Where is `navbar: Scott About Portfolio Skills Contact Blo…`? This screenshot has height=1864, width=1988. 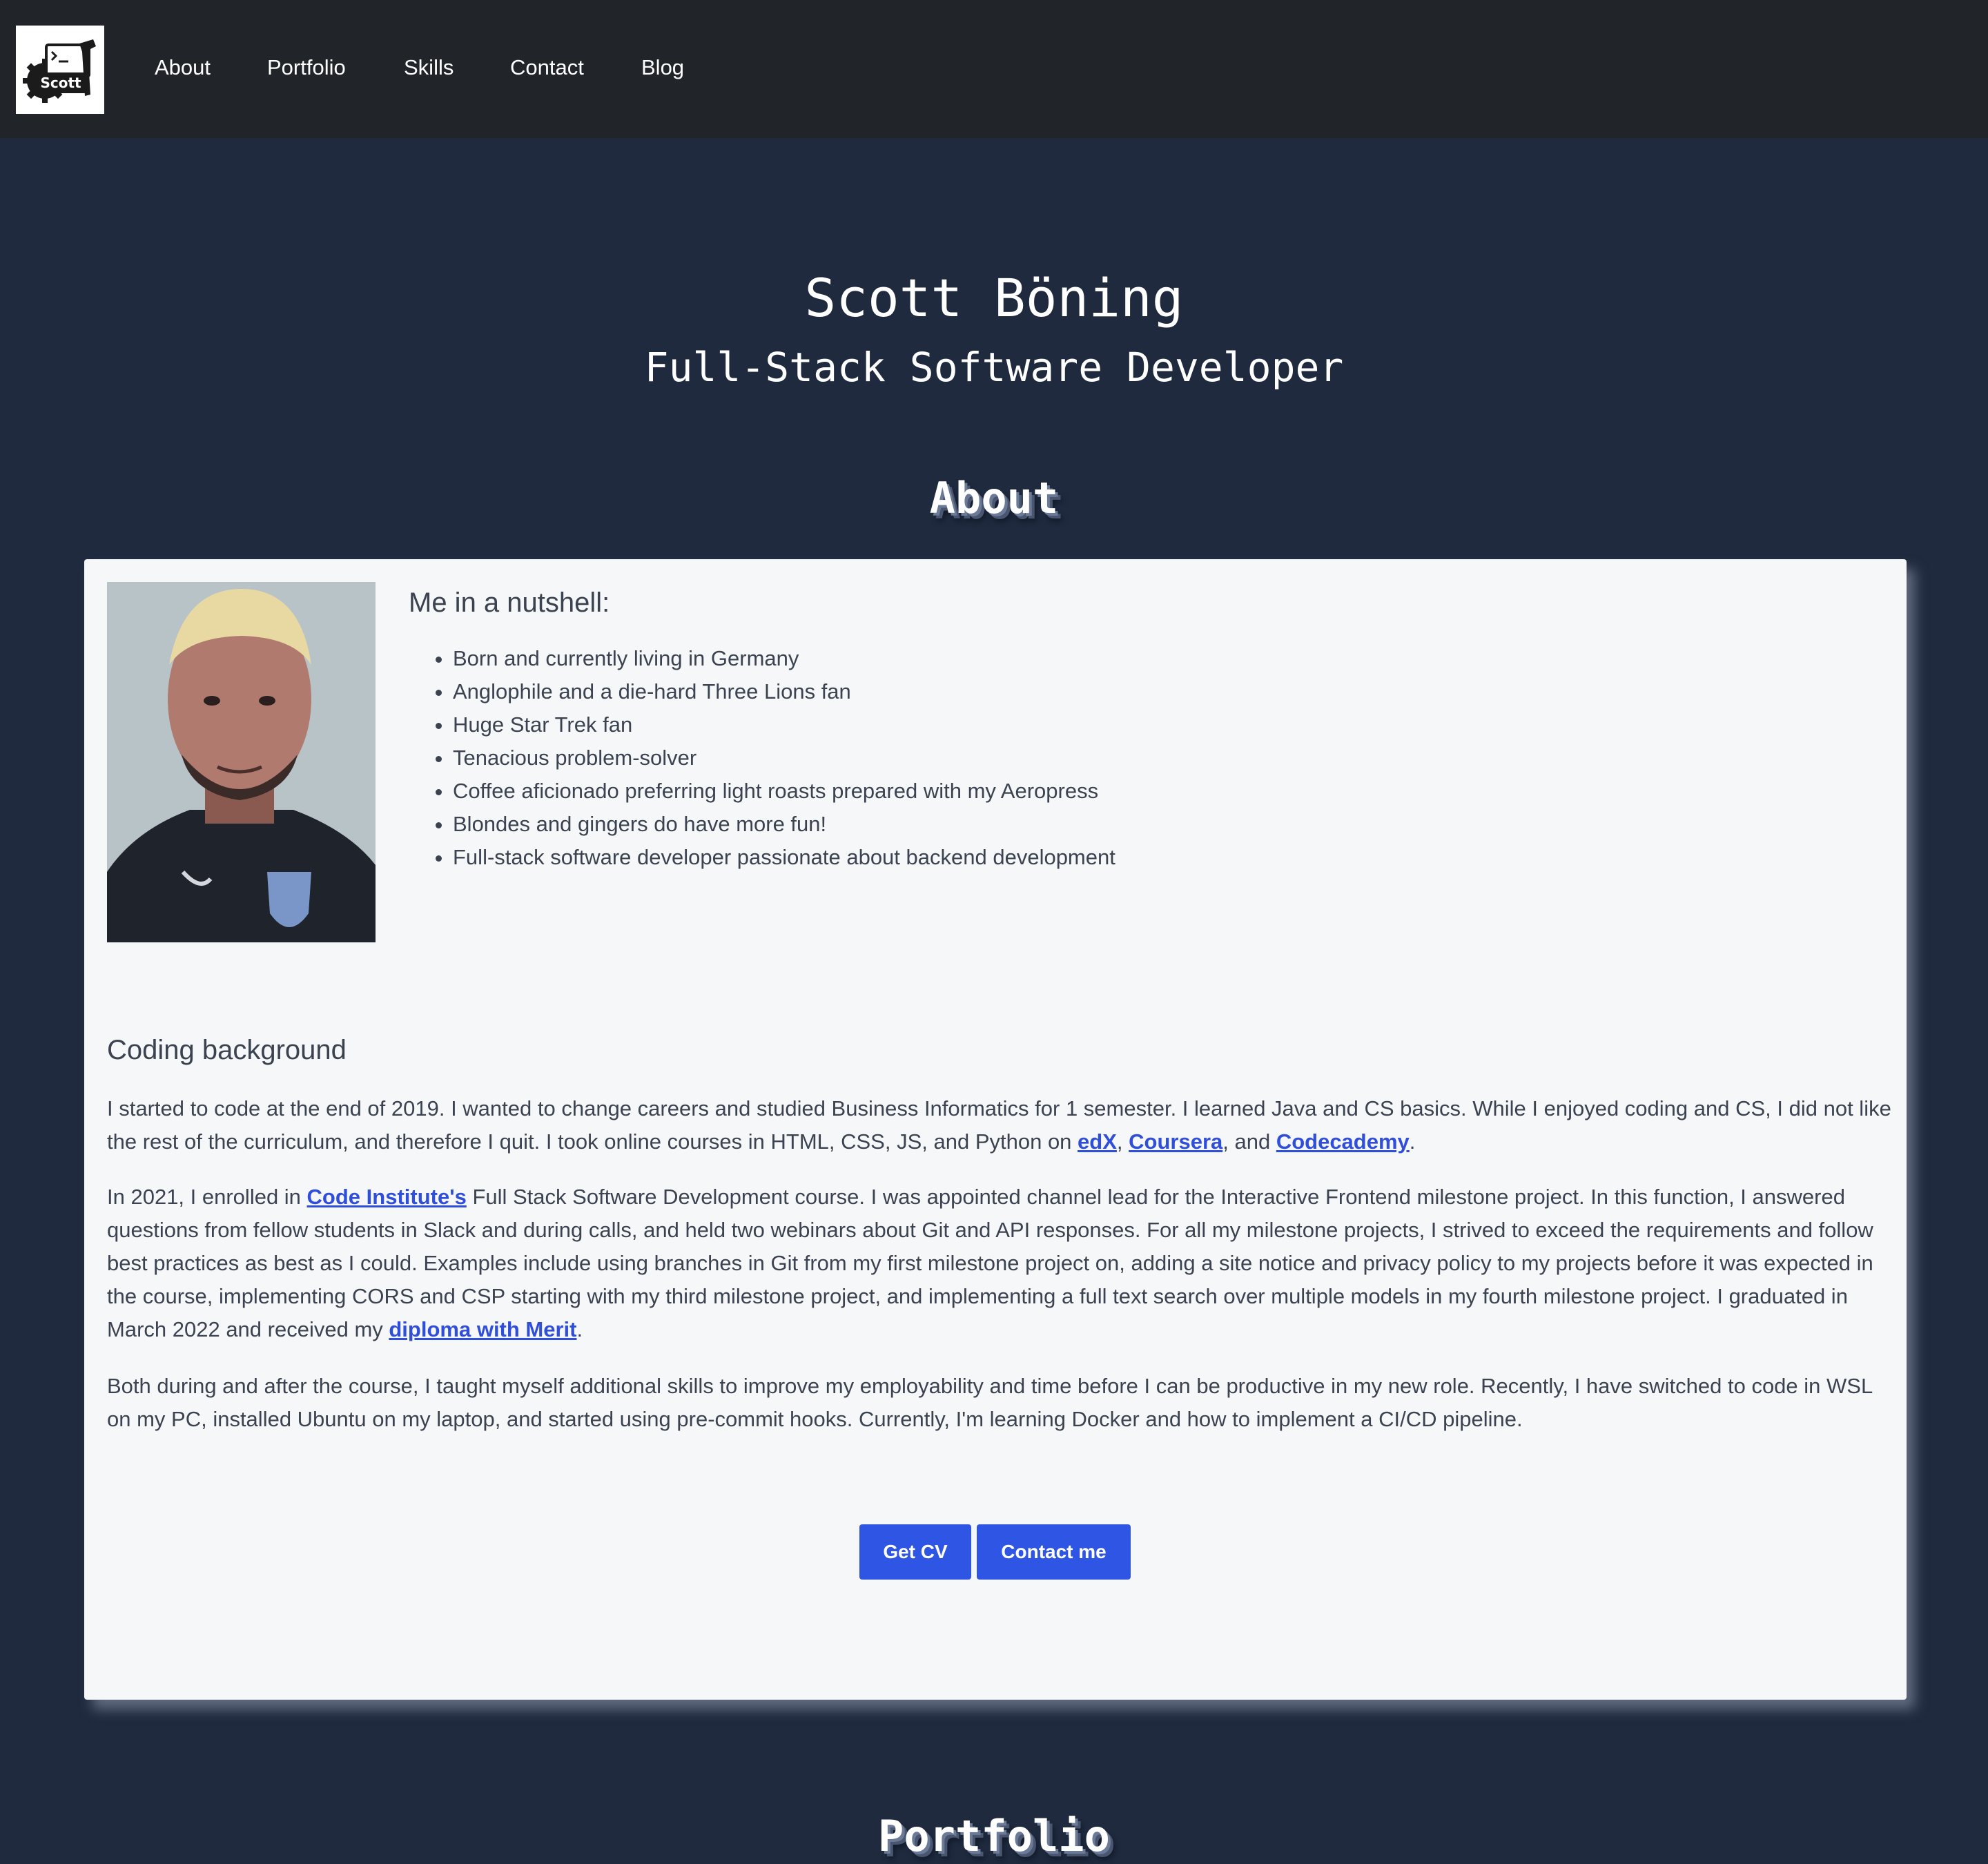
navbar: Scott About Portfolio Skills Contact Blo… is located at coordinates (994, 69).